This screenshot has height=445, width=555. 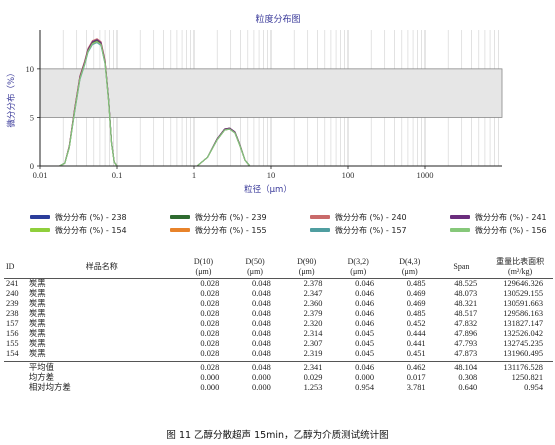 I want to click on table-cell: 48.104, so click(x=461, y=367).